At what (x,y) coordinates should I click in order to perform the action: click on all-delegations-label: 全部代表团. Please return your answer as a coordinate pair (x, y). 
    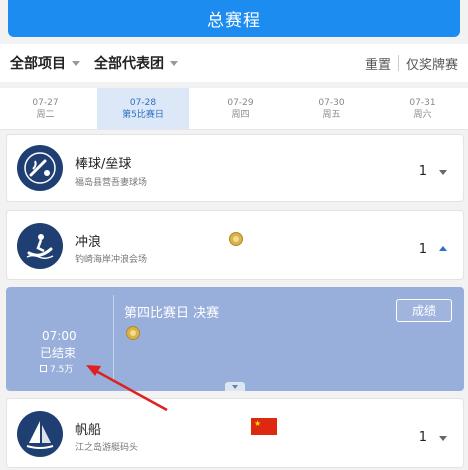
    Looking at the image, I should click on (129, 64).